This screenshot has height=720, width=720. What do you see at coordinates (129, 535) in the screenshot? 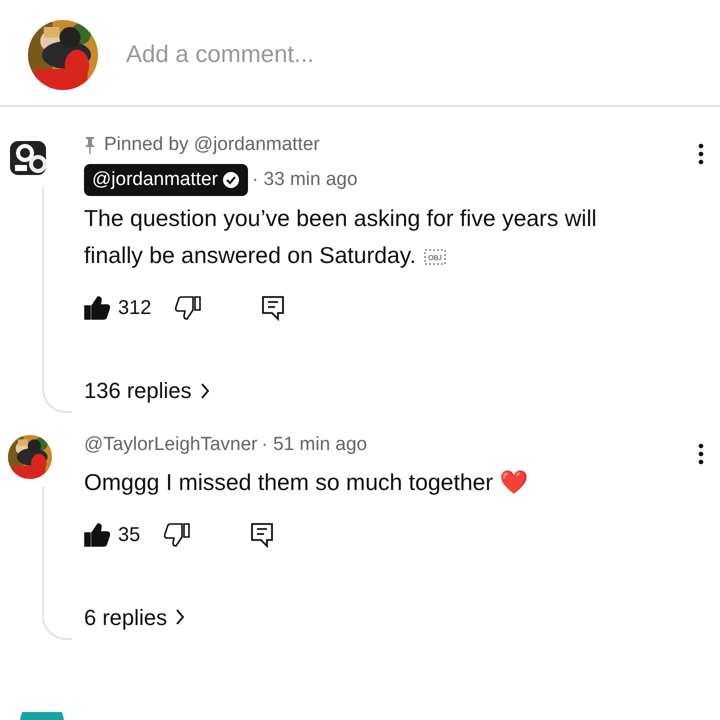
I see `like-count: 35` at bounding box center [129, 535].